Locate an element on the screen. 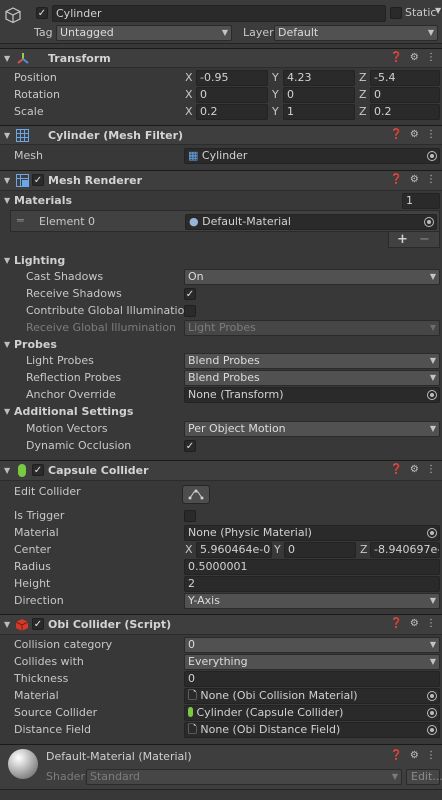  transform-header: ▼ Transform ❓ ⚙ ⋮ is located at coordinates (221, 58).